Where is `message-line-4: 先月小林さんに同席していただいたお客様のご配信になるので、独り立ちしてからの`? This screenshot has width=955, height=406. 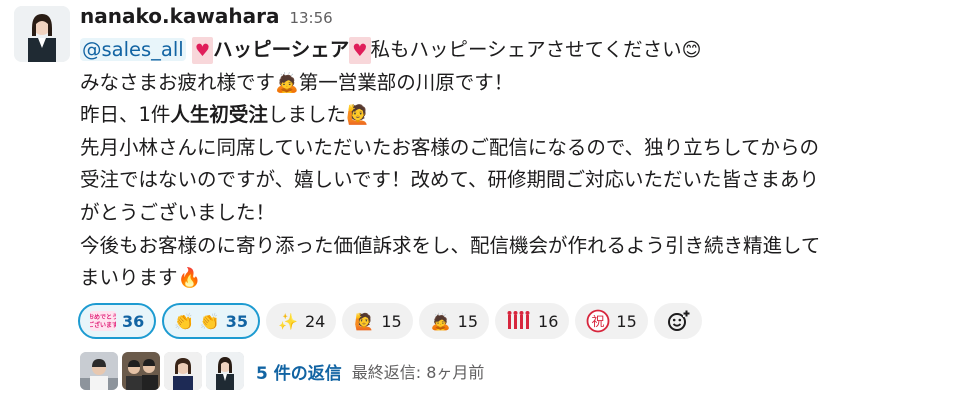 message-line-4: 先月小林さんに同席していただいたお客様のご配信になるので、独り立ちしてからの is located at coordinates (450, 147).